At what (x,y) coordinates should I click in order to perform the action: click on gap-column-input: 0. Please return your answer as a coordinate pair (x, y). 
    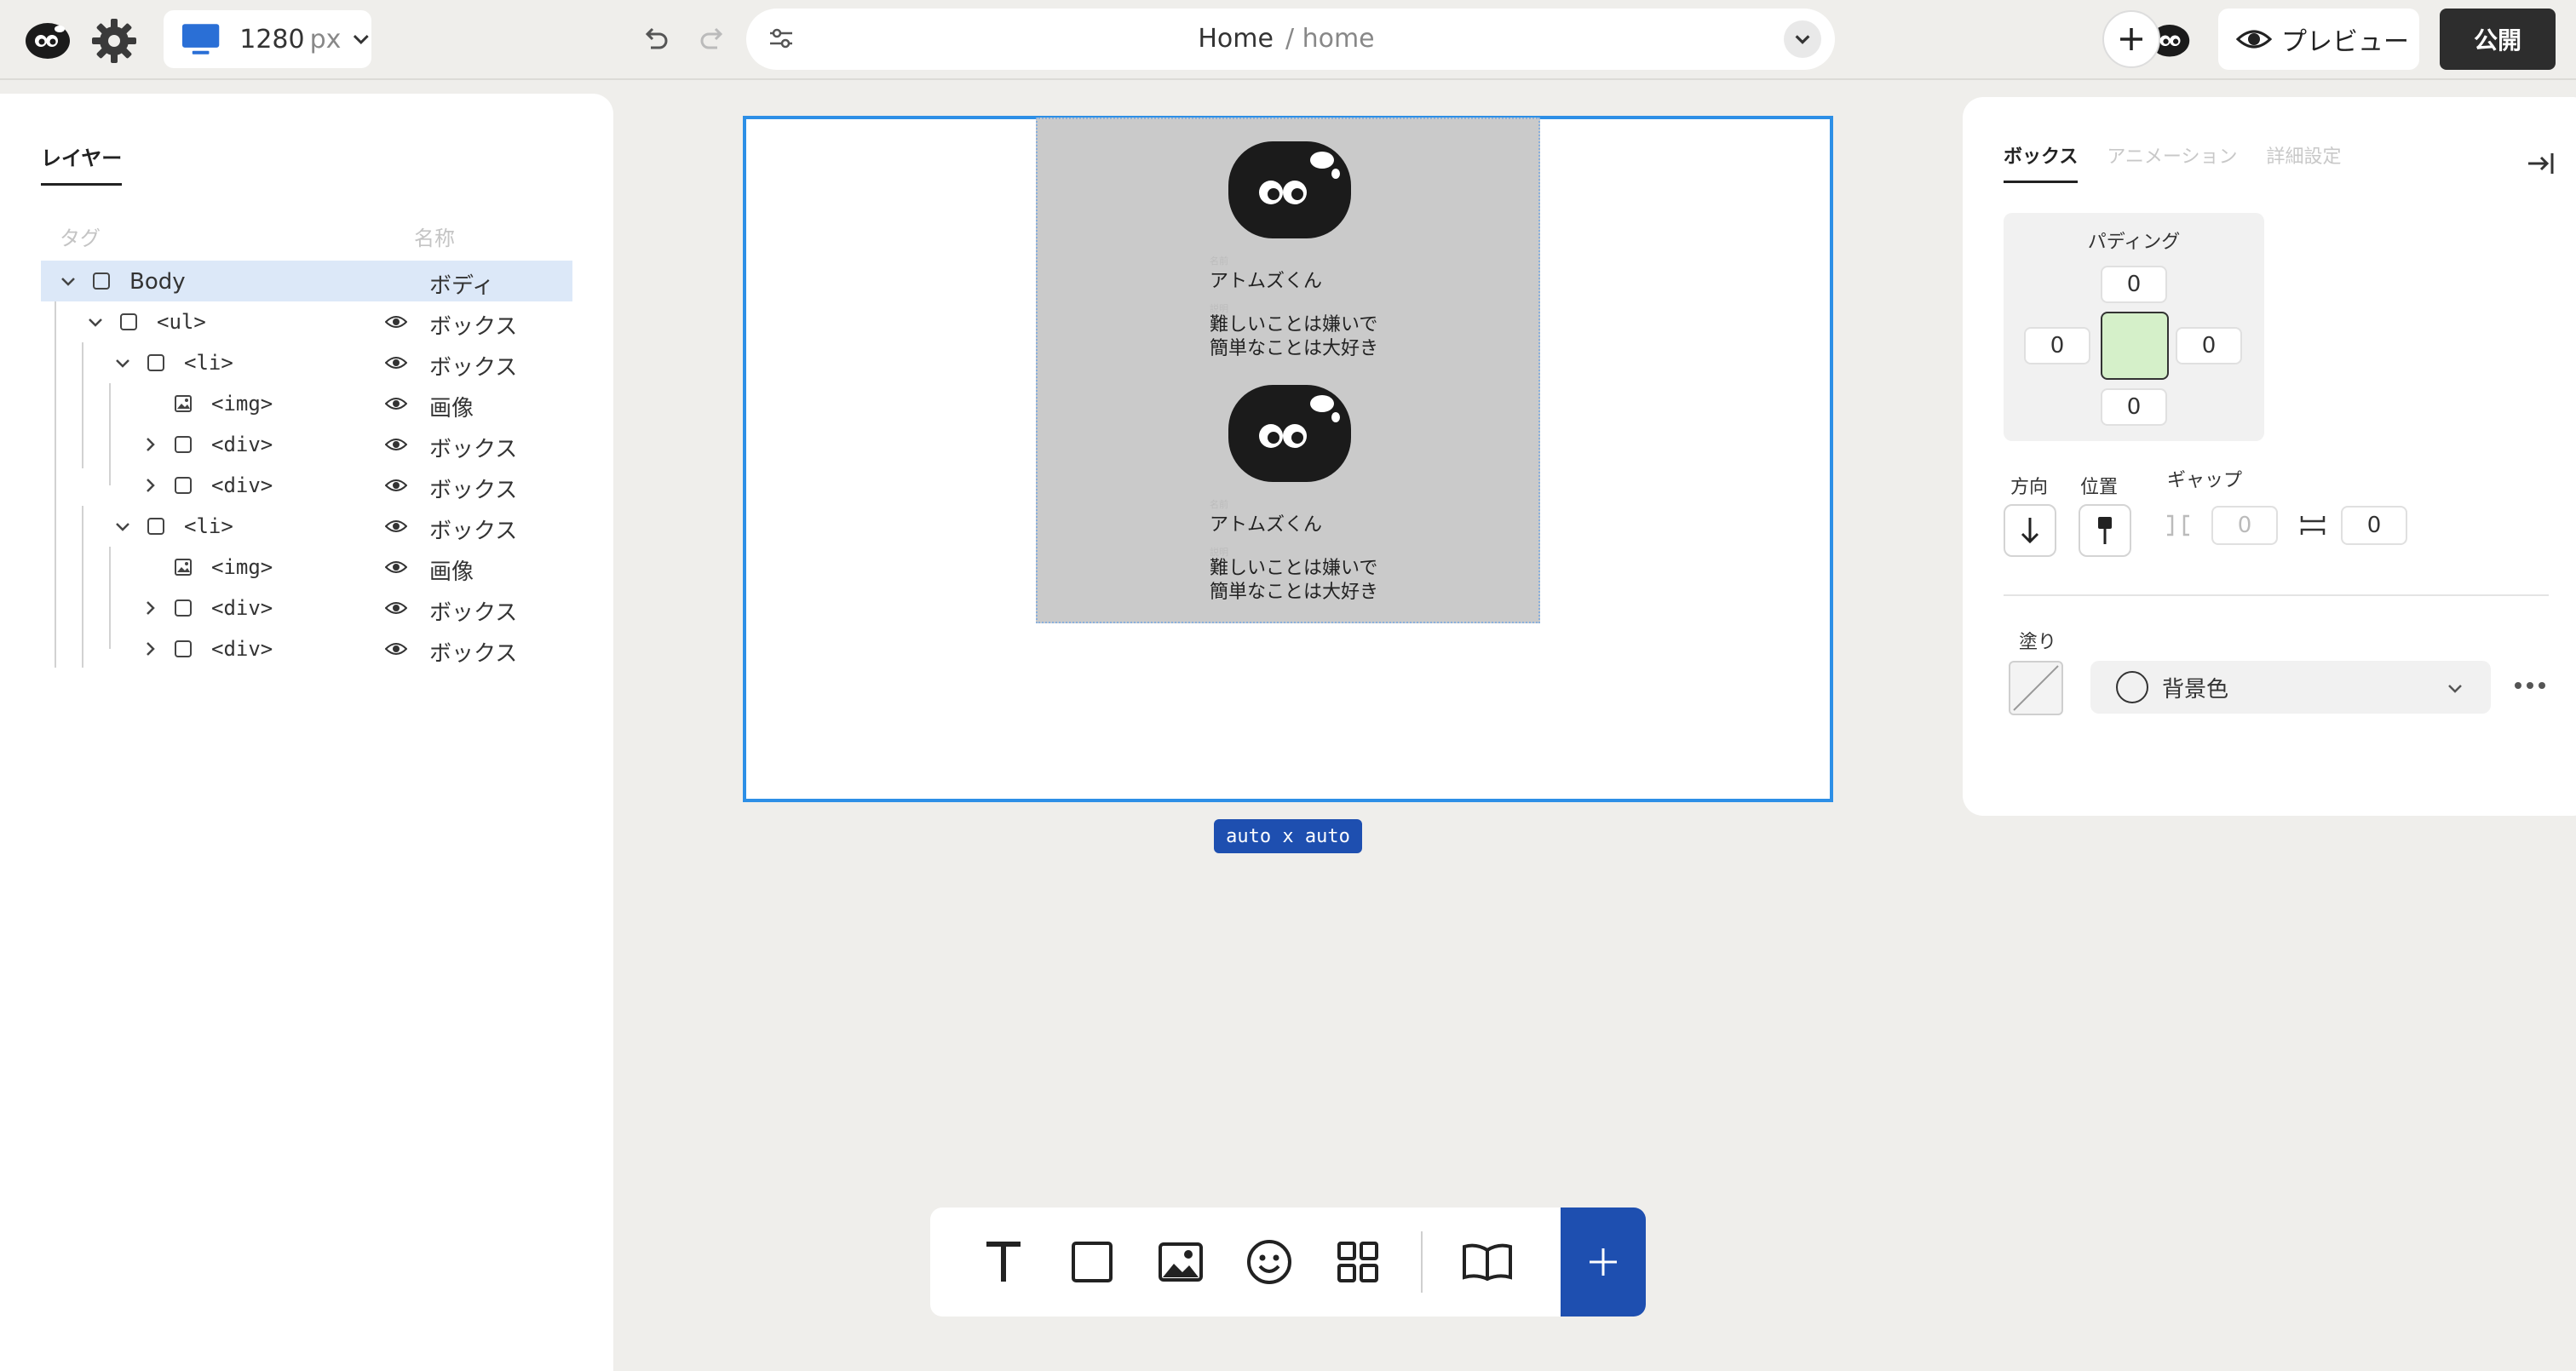
    Looking at the image, I should click on (2245, 525).